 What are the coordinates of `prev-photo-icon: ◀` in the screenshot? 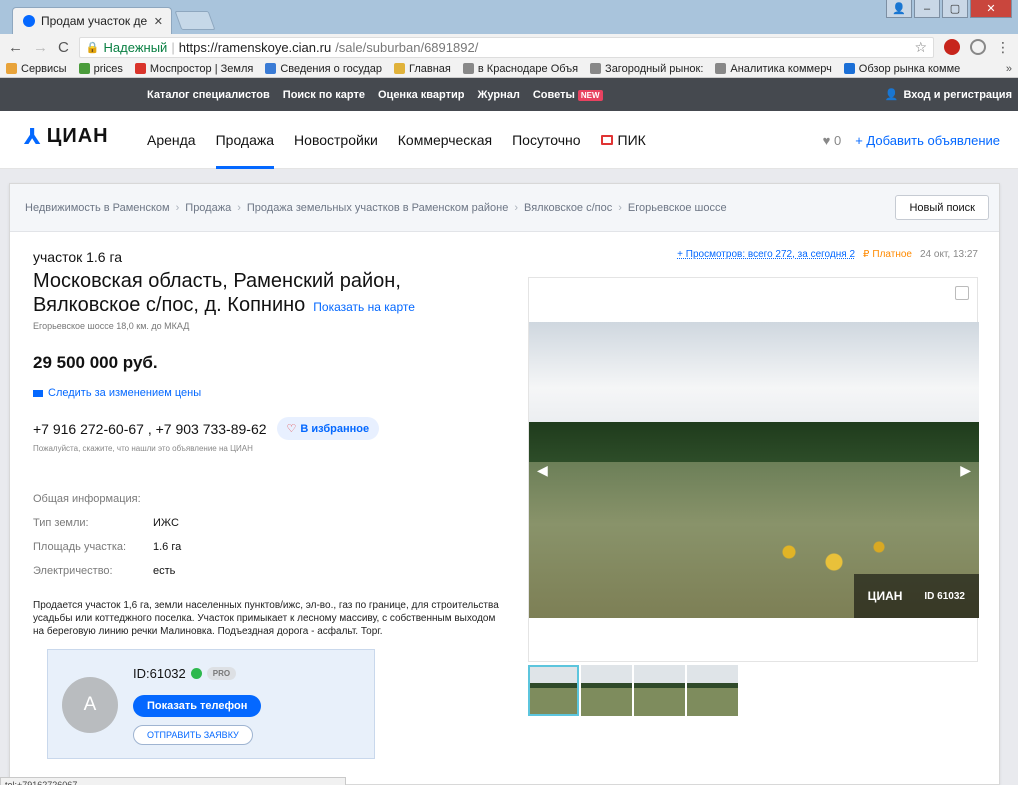 It's located at (542, 470).